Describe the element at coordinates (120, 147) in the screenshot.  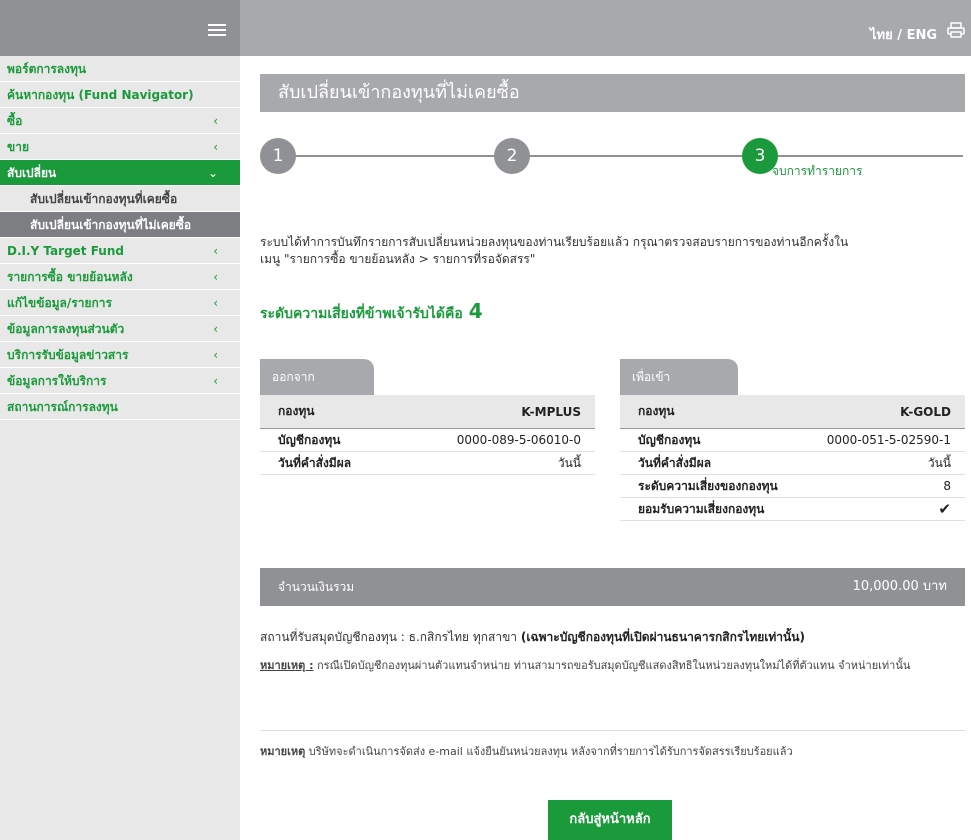
I see `sidebar-item-sell: ขาย ‹` at that location.